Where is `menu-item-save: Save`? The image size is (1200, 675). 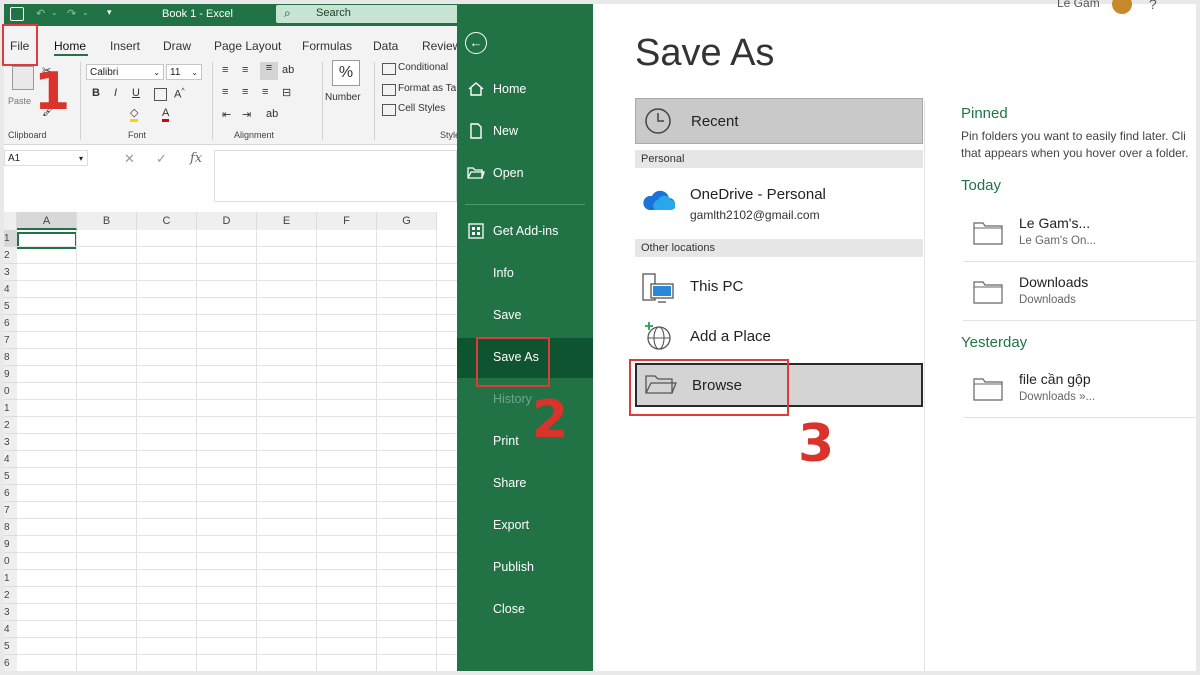 menu-item-save: Save is located at coordinates (525, 316).